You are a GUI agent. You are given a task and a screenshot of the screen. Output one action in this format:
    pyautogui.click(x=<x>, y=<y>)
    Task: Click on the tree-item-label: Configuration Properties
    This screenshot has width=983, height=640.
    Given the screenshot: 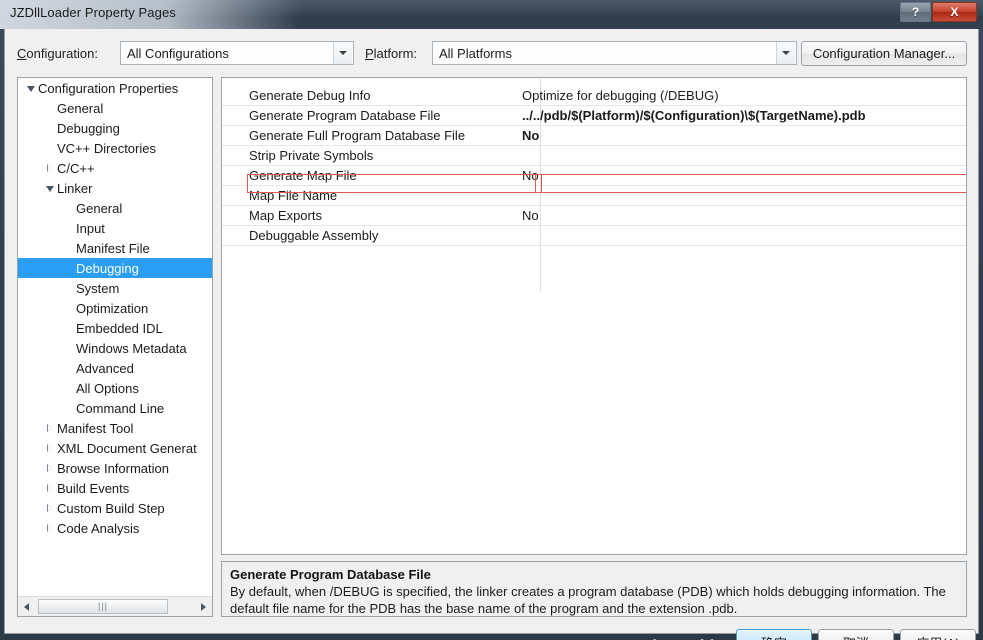 What is the action you would take?
    pyautogui.click(x=108, y=88)
    